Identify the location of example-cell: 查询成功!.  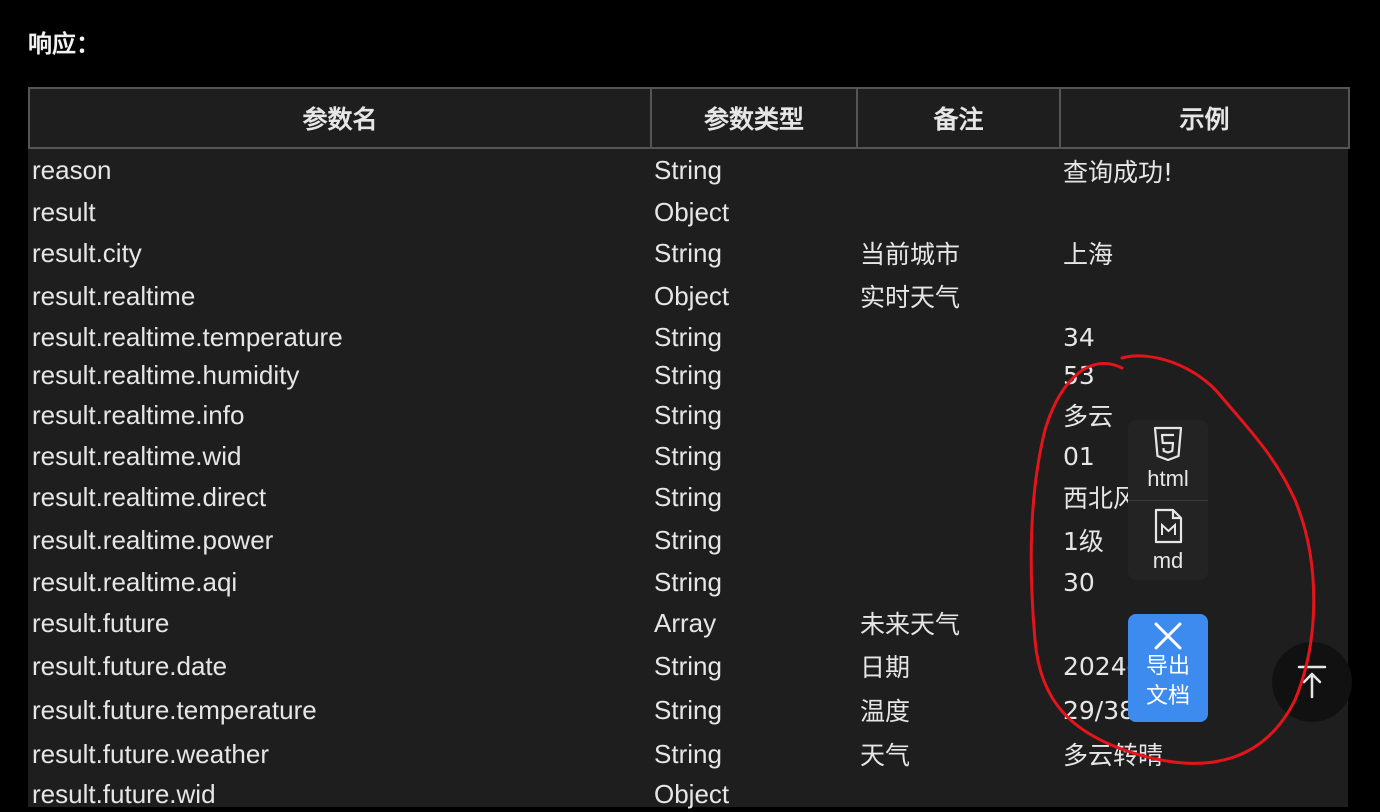
(1118, 172).